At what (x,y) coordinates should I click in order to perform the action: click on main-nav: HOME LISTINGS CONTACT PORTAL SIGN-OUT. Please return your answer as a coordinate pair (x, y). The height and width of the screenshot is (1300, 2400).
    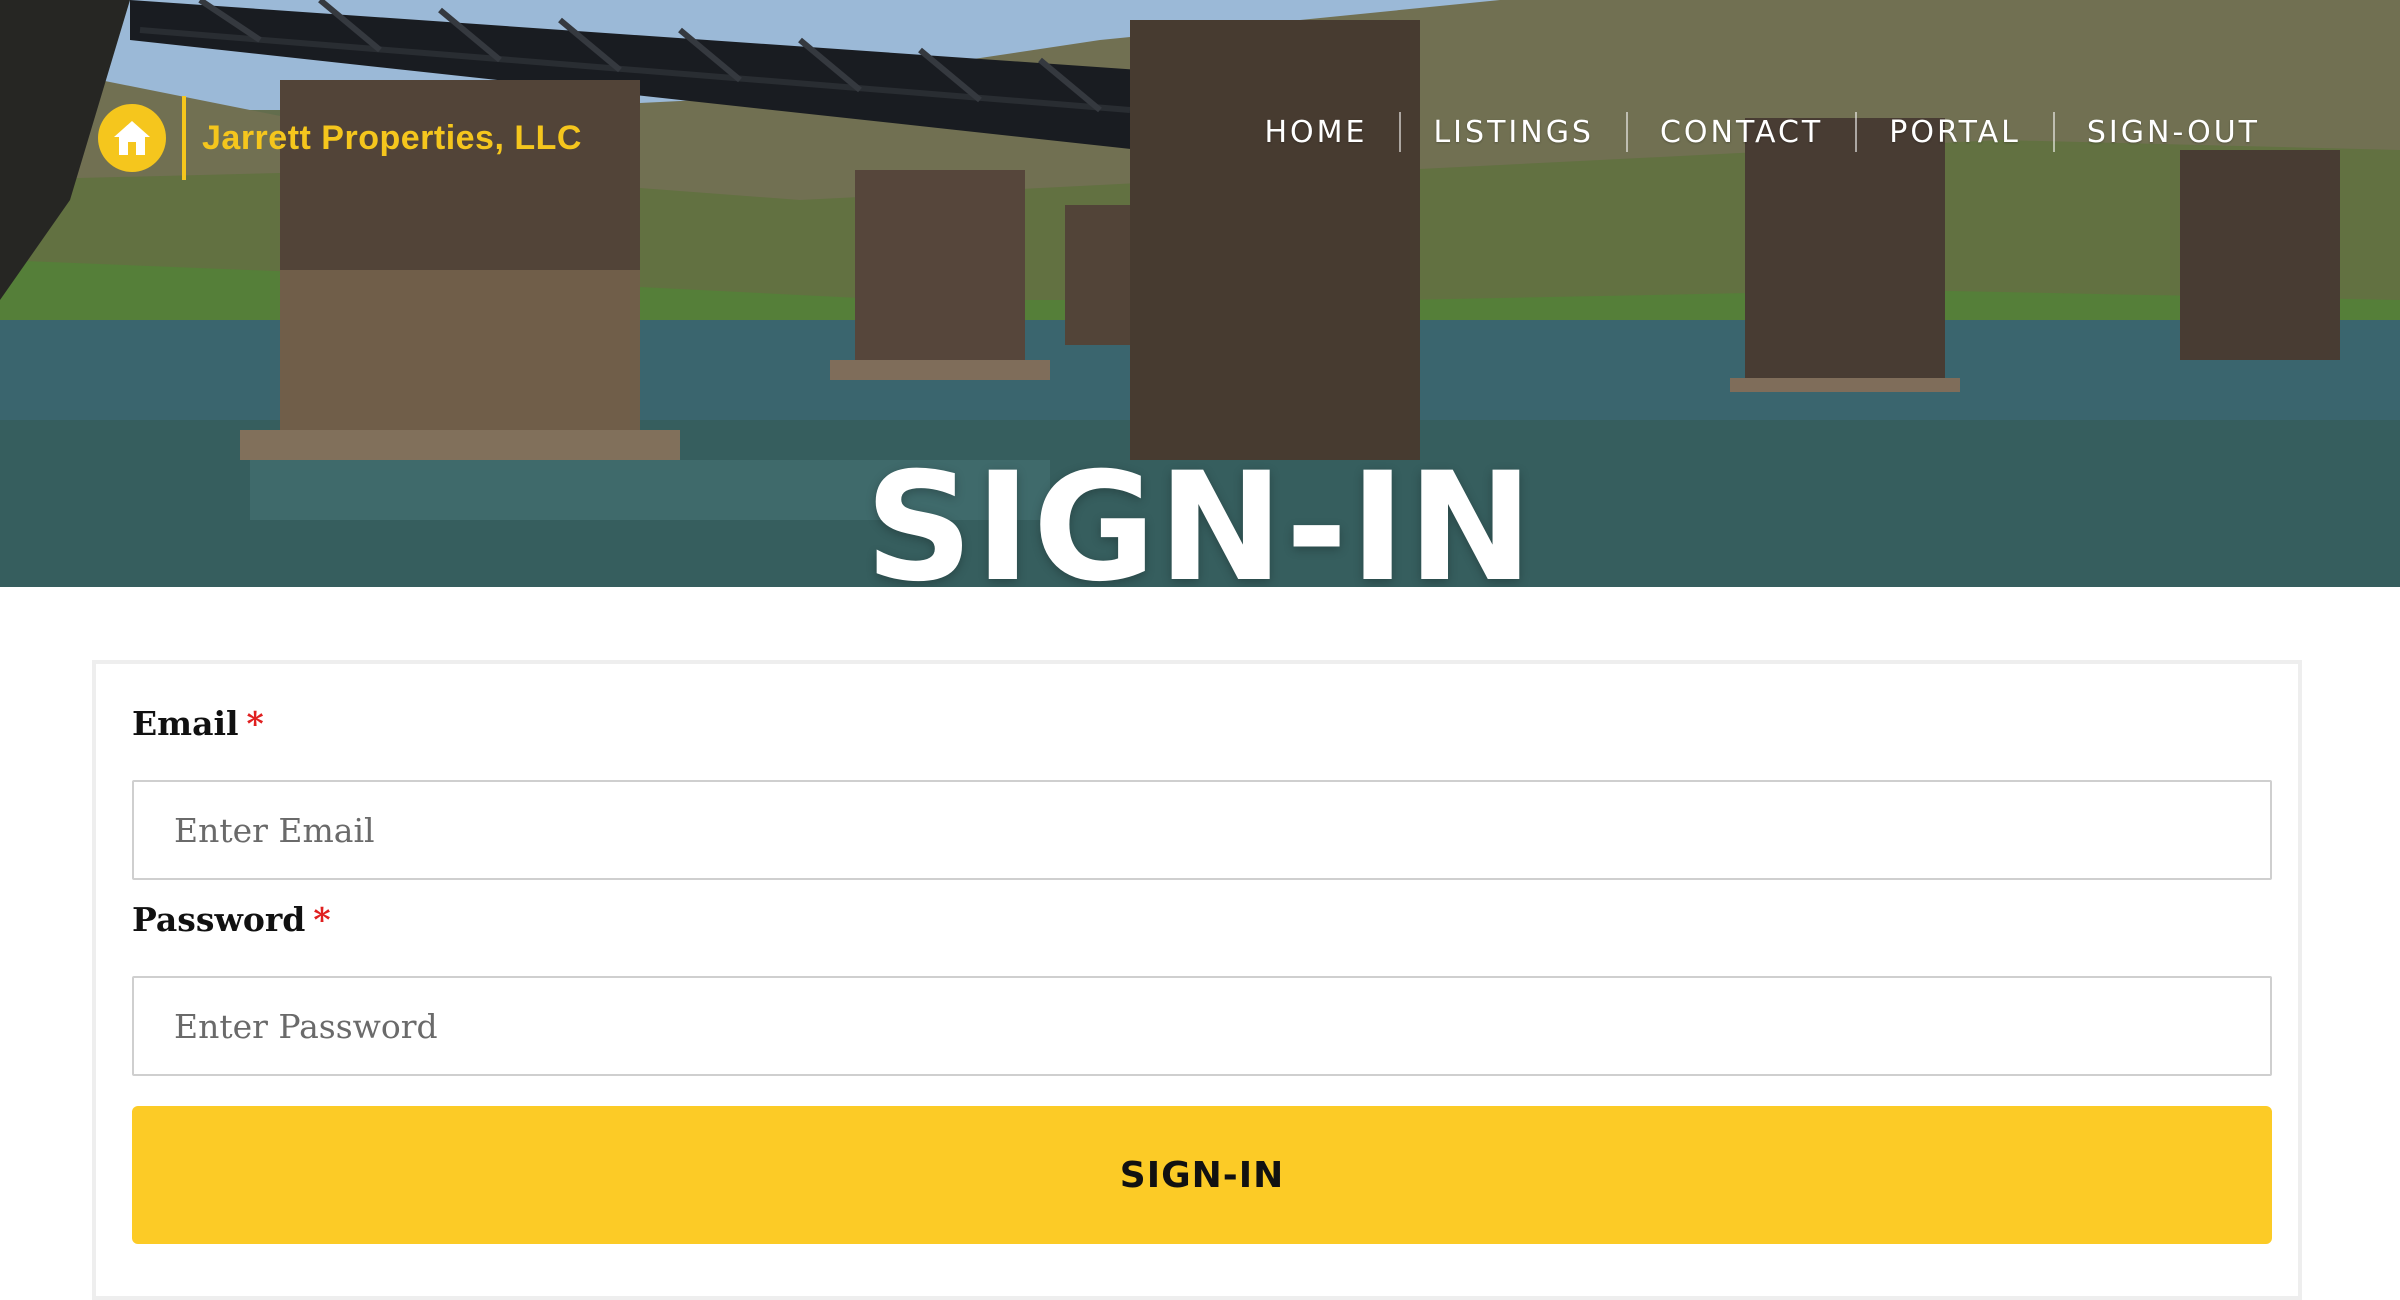
    Looking at the image, I should click on (1762, 132).